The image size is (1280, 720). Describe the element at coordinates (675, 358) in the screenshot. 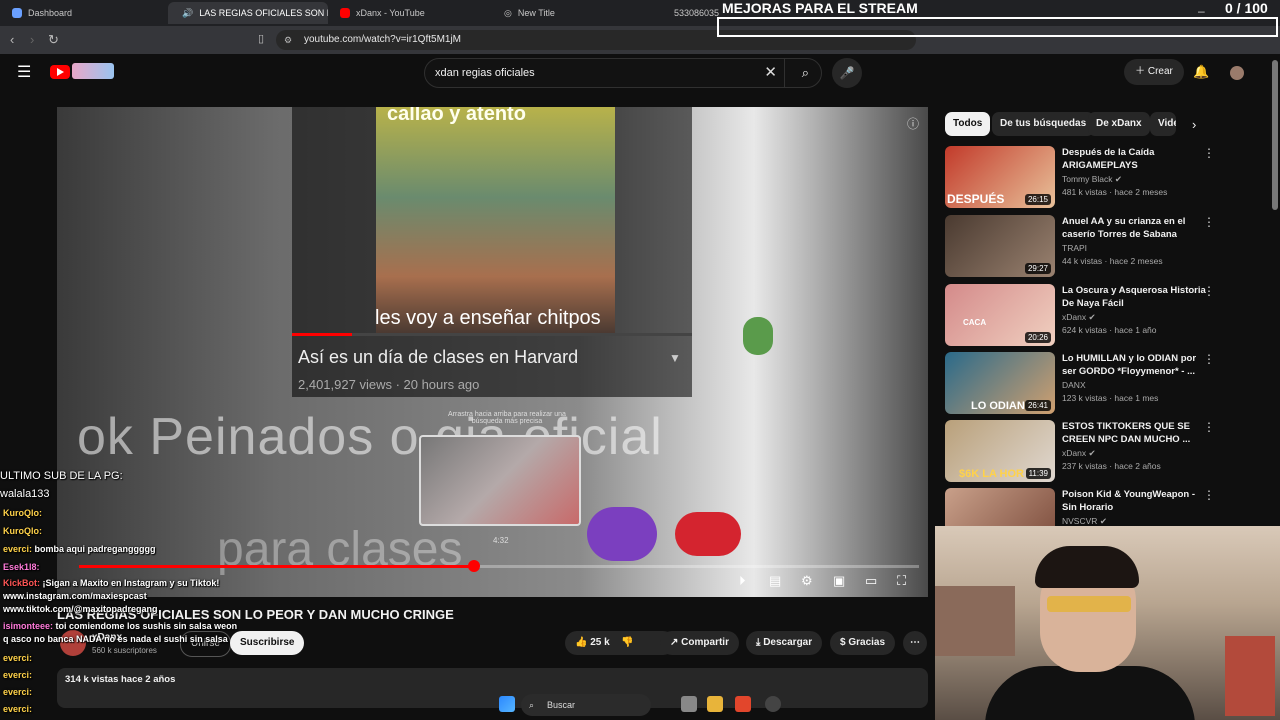

I see `chevron-down-icon: ▼` at that location.